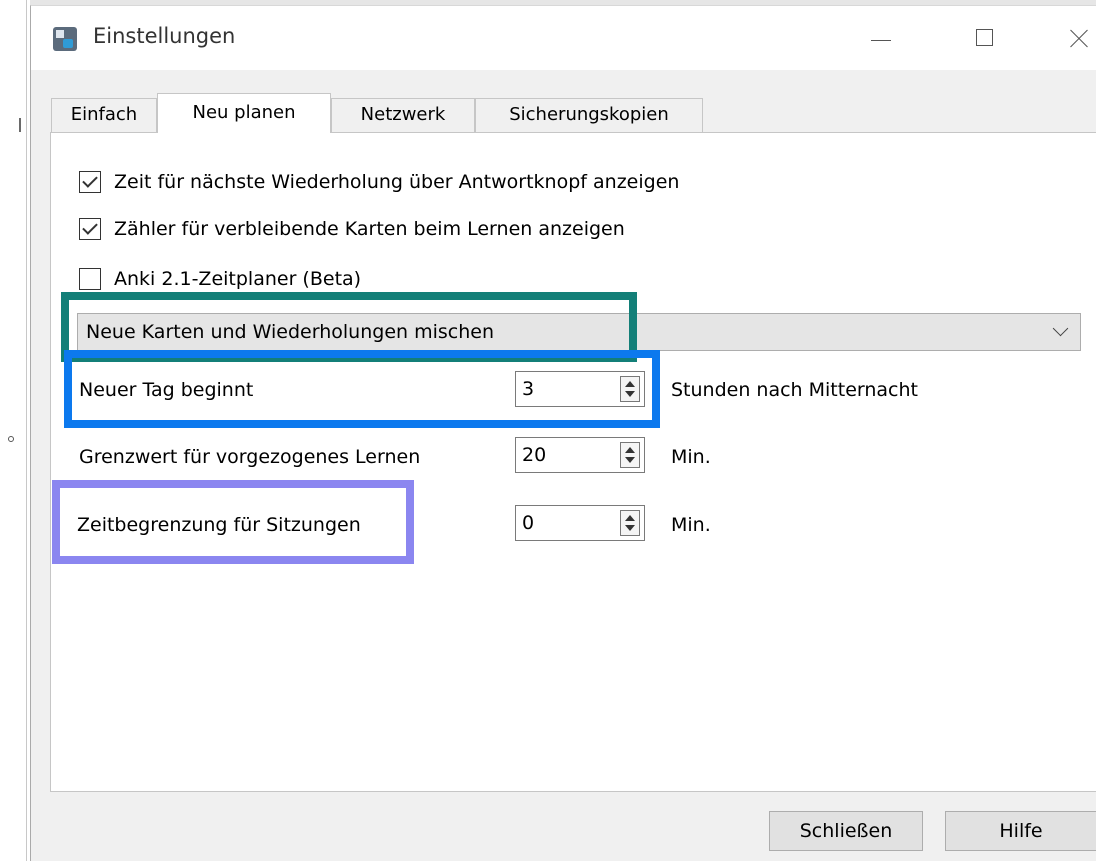  I want to click on minimize-icon, so click(881, 38).